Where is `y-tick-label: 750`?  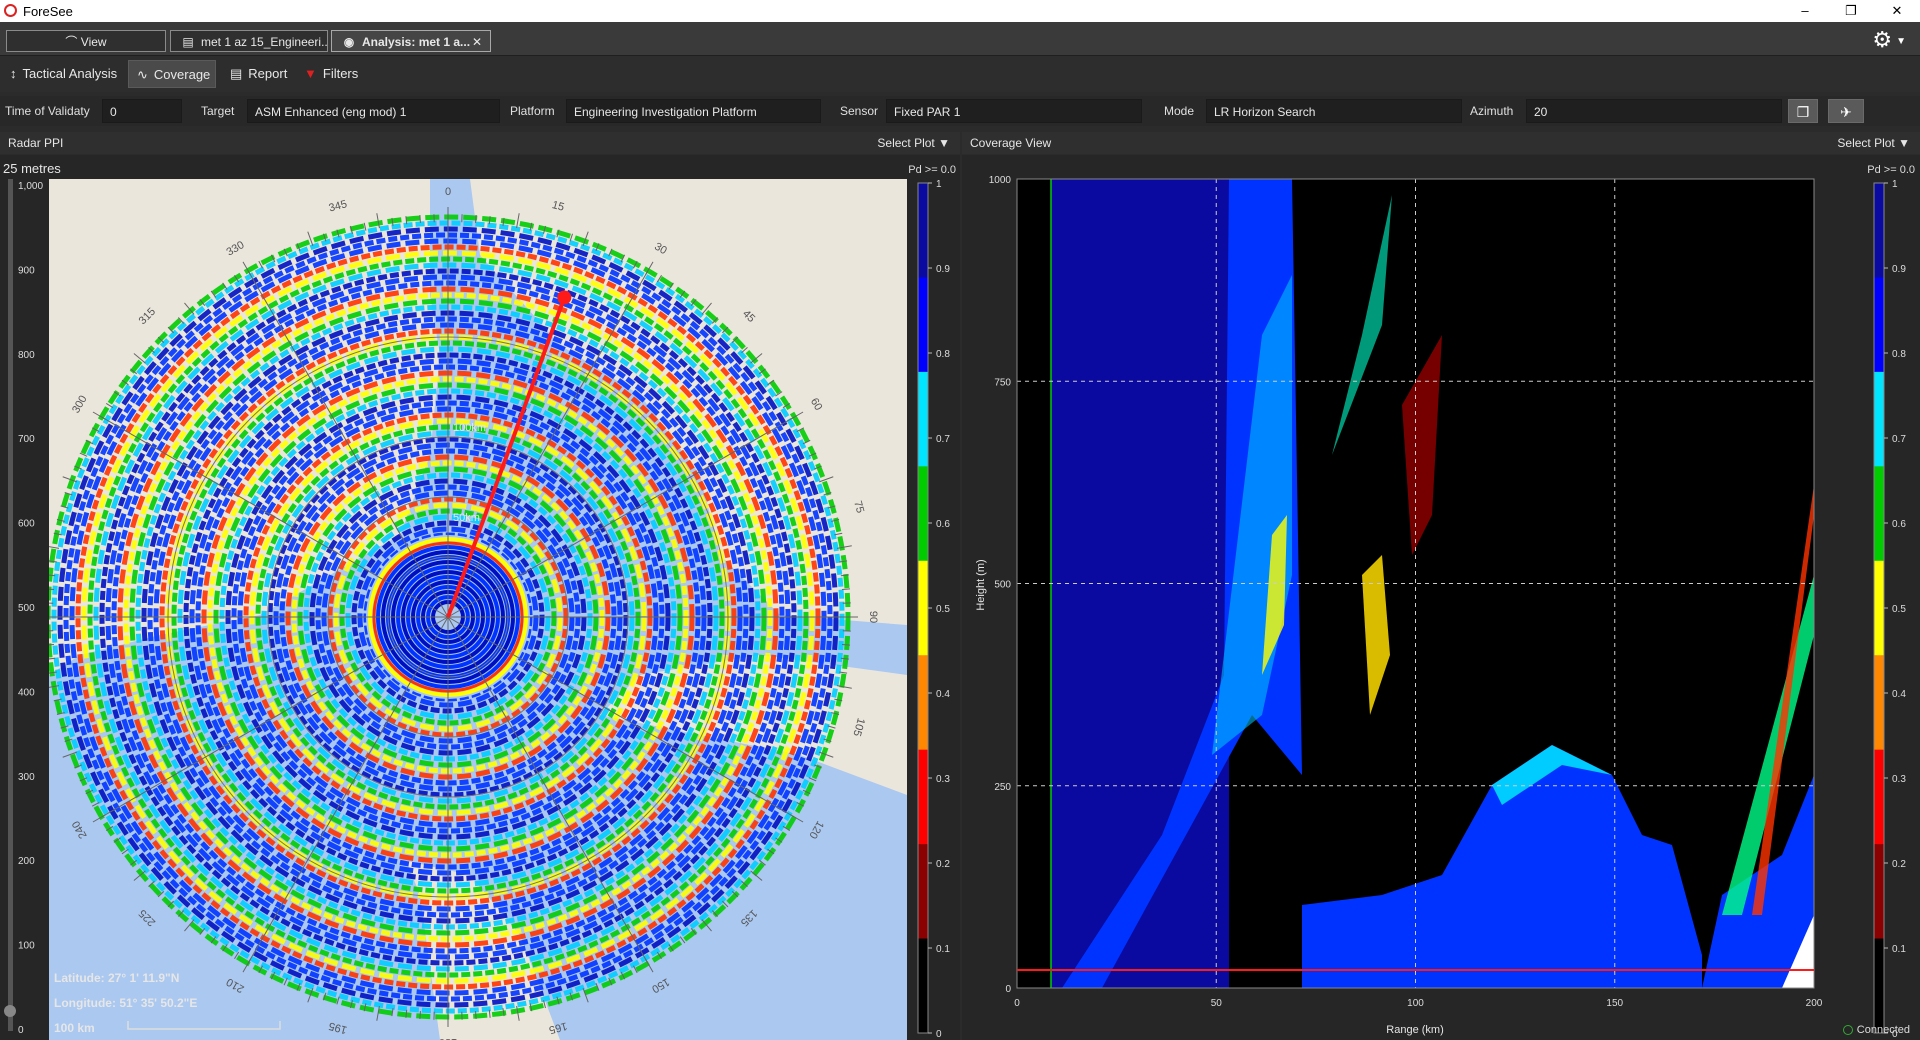 y-tick-label: 750 is located at coordinates (1002, 382).